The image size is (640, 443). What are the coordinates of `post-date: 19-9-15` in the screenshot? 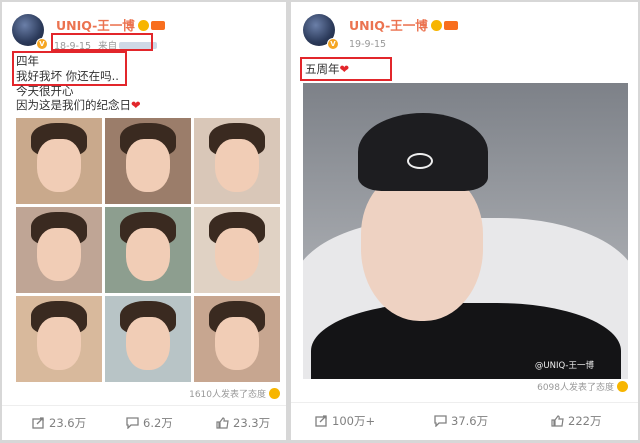 It's located at (367, 44).